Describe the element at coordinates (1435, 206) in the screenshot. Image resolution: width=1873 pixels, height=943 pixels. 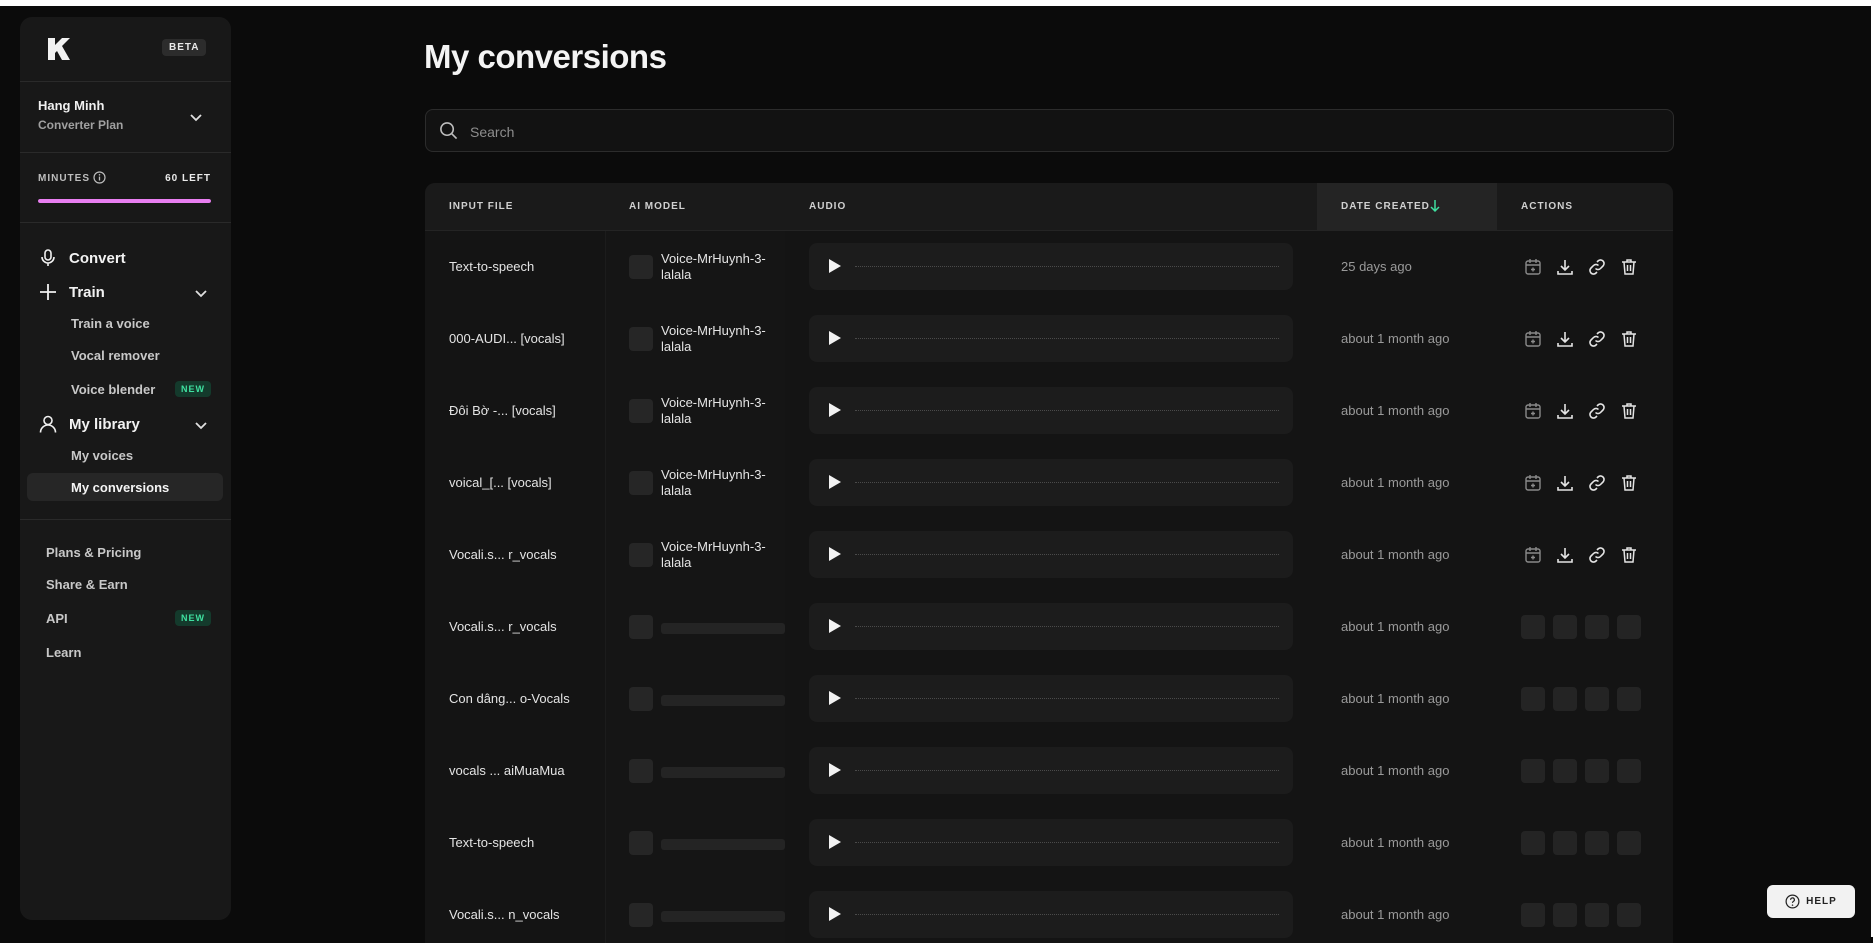
I see `arrow-down-icon` at that location.